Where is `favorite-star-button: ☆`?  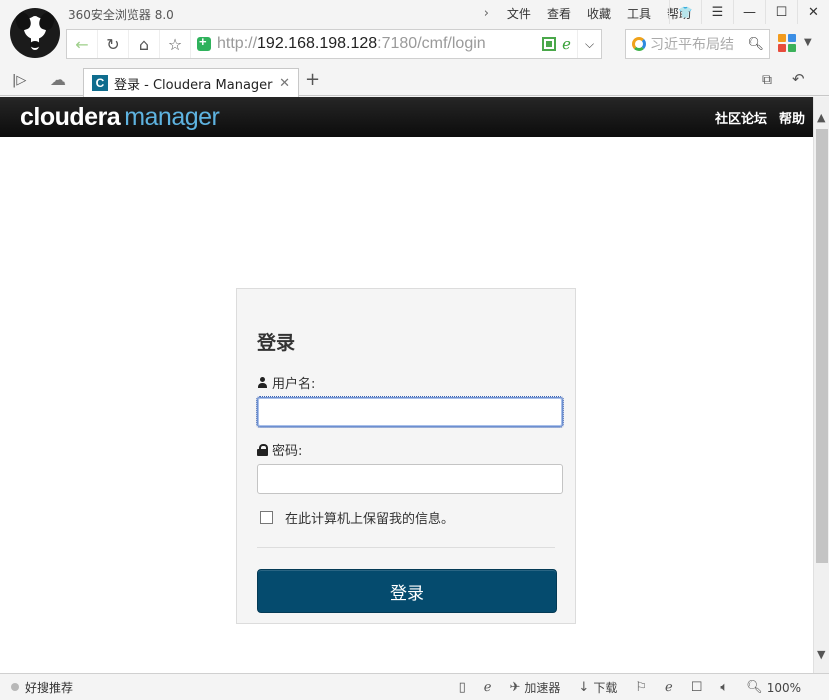
favorite-star-button: ☆ is located at coordinates (175, 44).